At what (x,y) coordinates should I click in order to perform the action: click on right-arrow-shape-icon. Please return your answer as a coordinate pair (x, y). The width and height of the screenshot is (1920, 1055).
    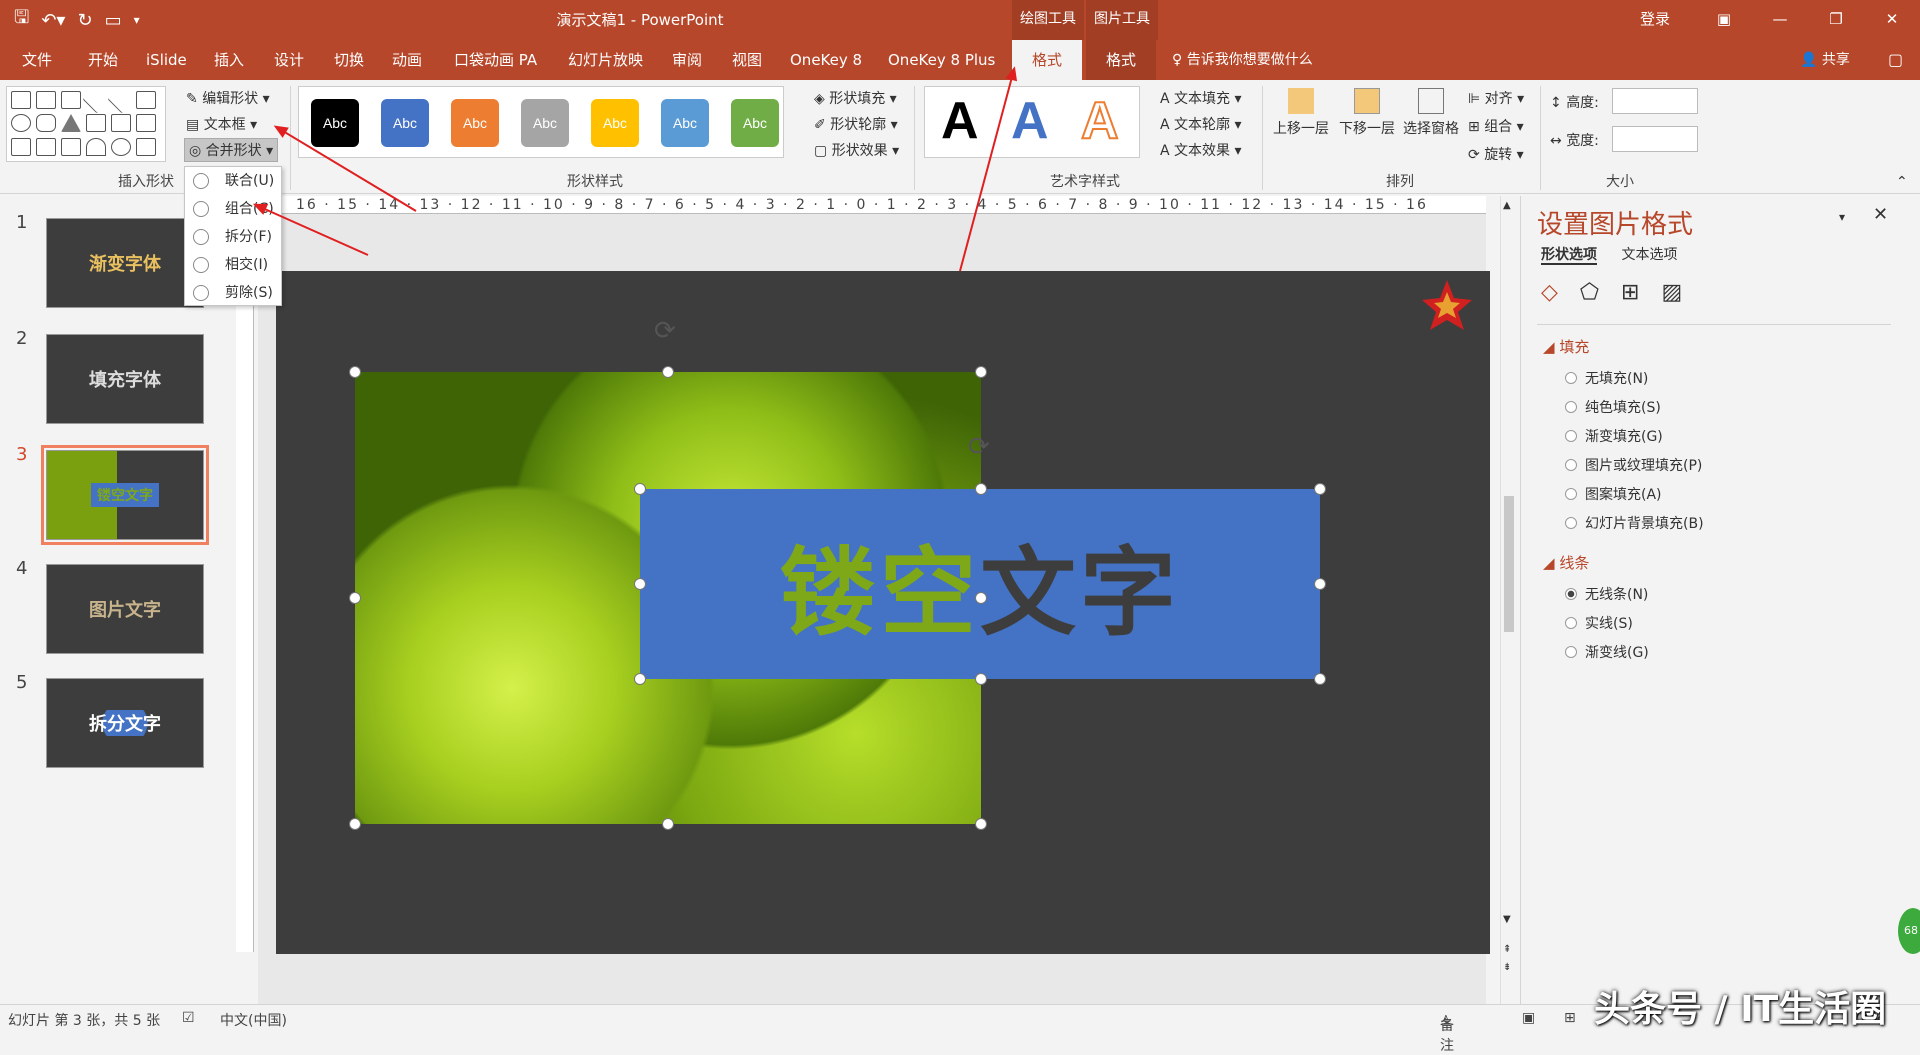
    Looking at the image, I should click on (146, 123).